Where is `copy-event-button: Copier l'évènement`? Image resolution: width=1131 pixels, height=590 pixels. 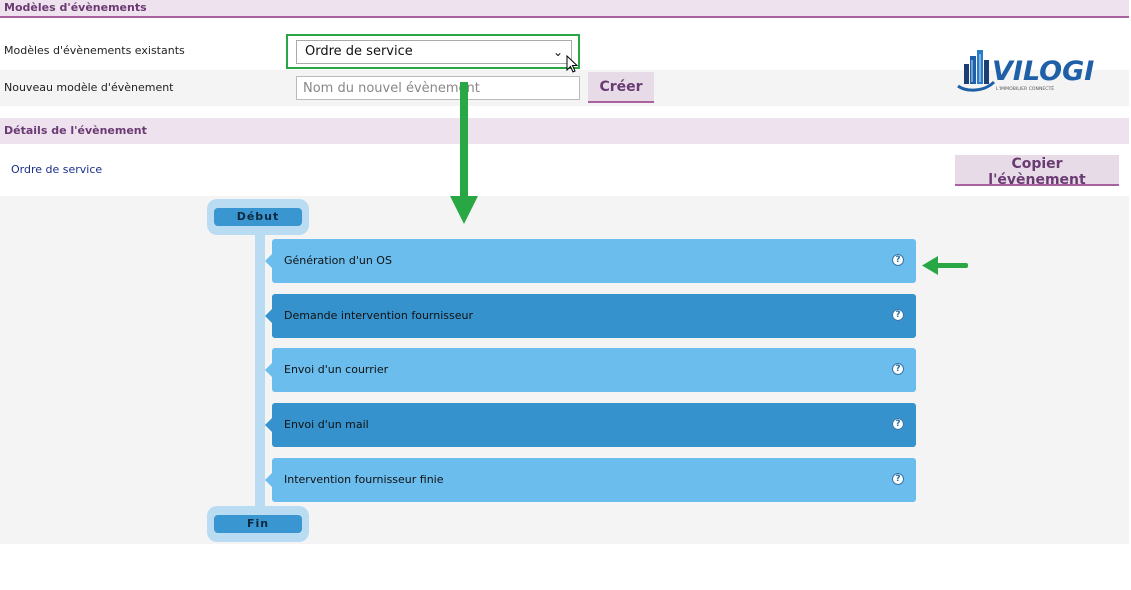
copy-event-button: Copier l'évènement is located at coordinates (1037, 171).